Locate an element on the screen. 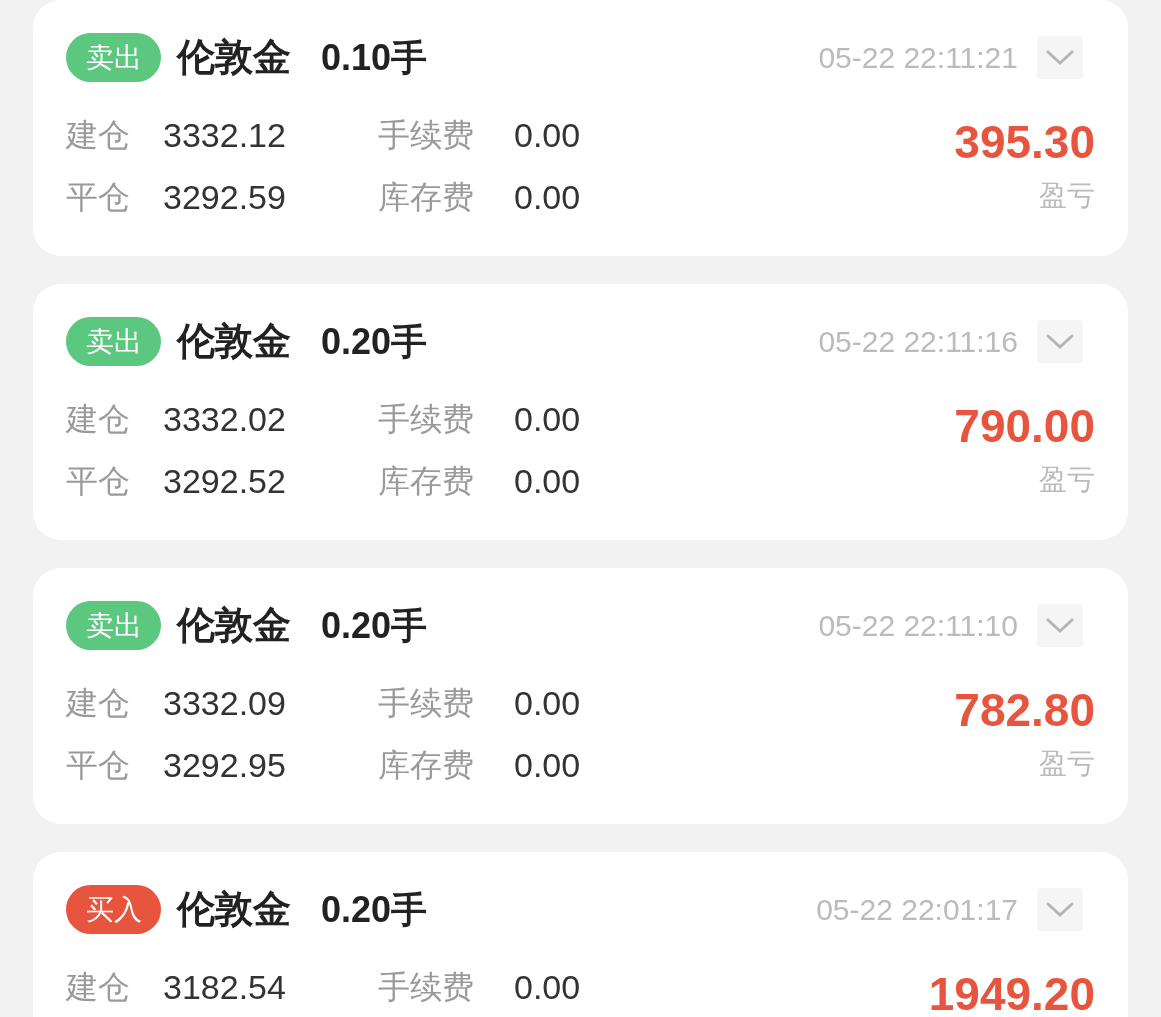 The width and height of the screenshot is (1161, 1017). trade-time: 05-22 22:11:16 is located at coordinates (918, 342).